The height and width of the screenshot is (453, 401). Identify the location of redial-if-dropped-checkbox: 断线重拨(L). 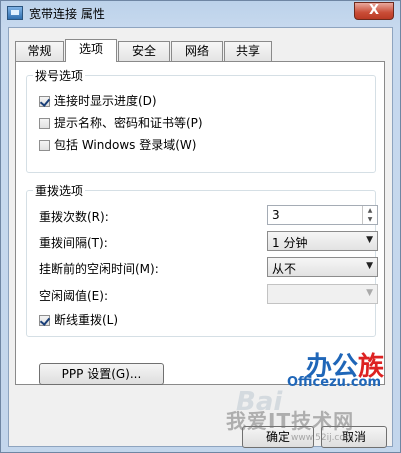
(78, 320).